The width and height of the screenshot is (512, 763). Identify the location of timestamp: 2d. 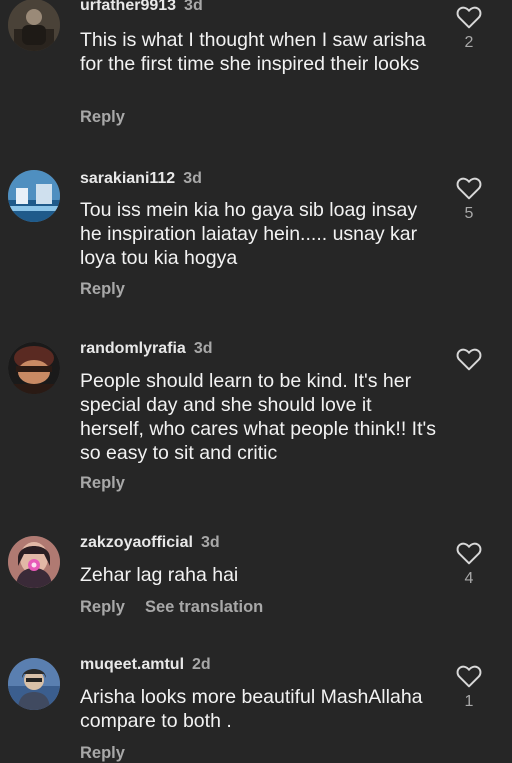
(201, 664).